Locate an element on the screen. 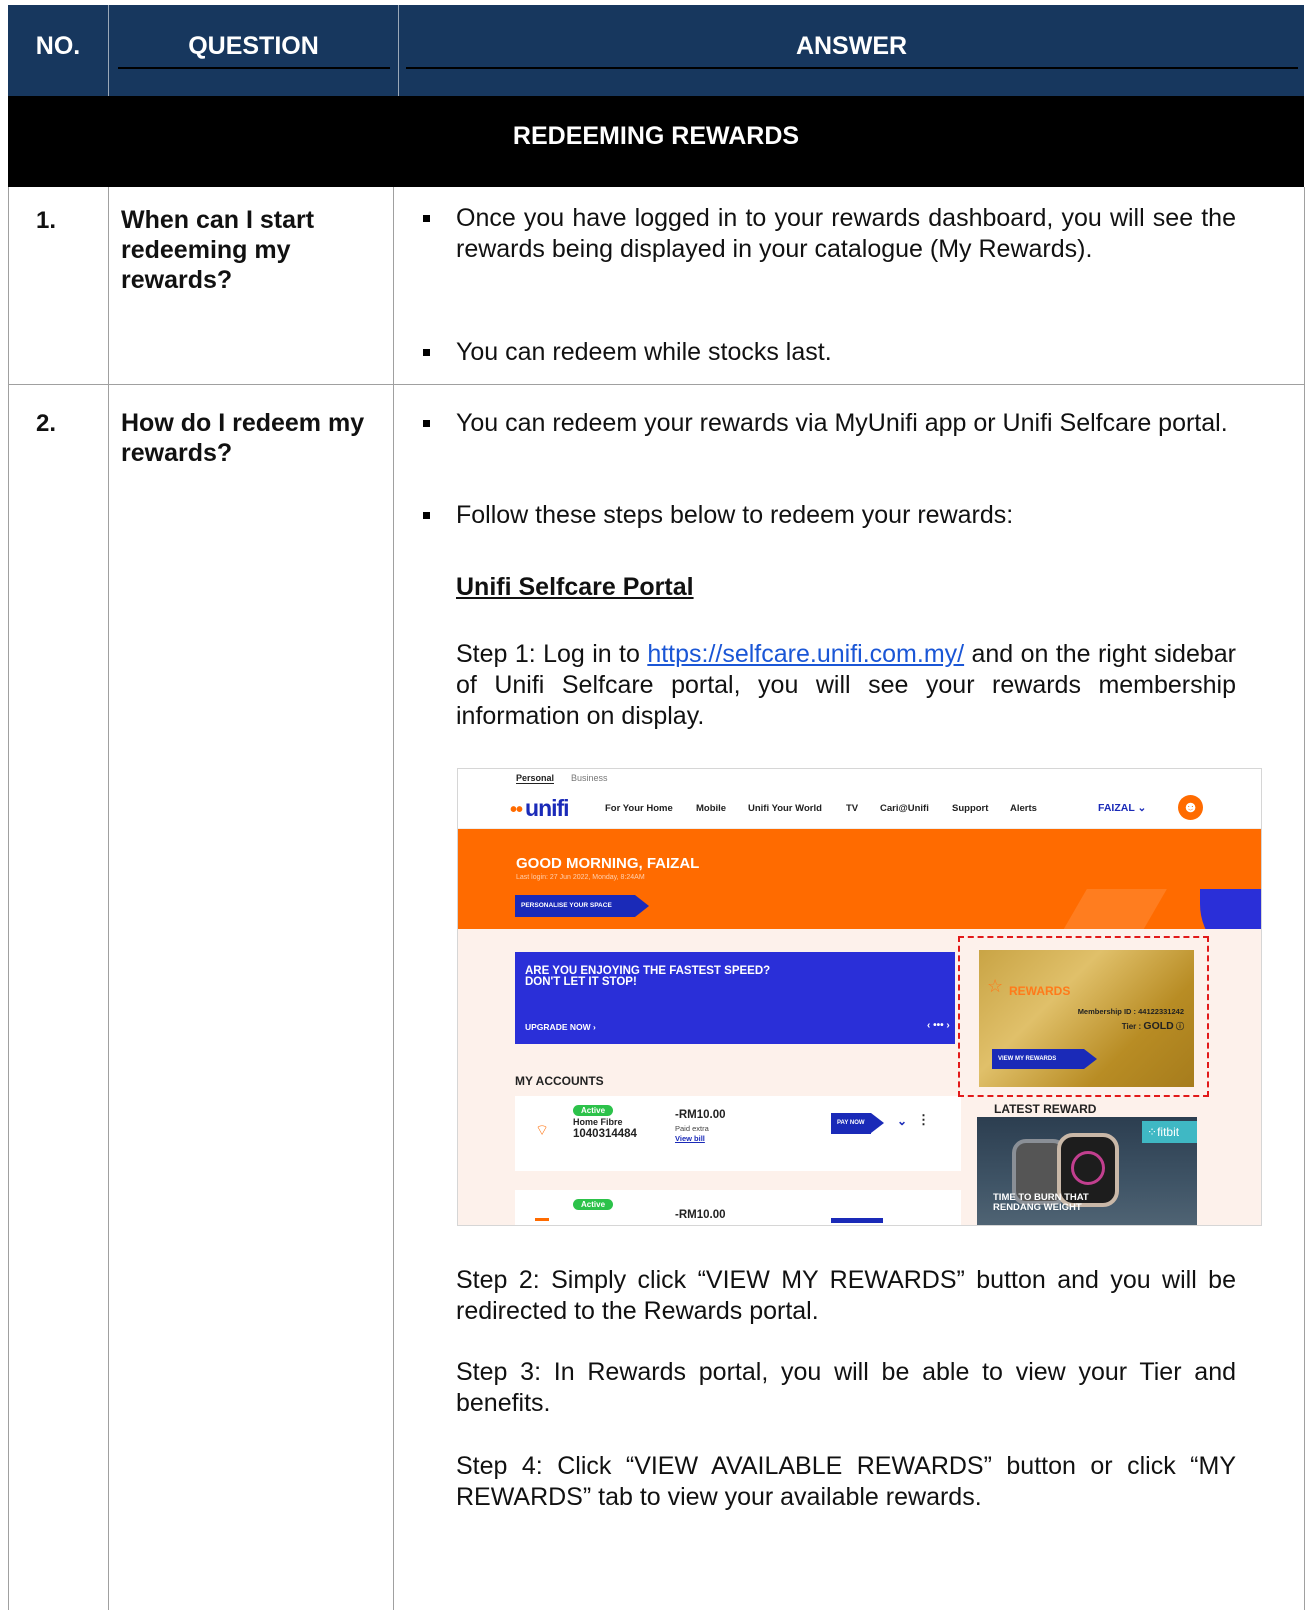 This screenshot has height=1610, width=1309. header-no: NO. is located at coordinates (58, 46).